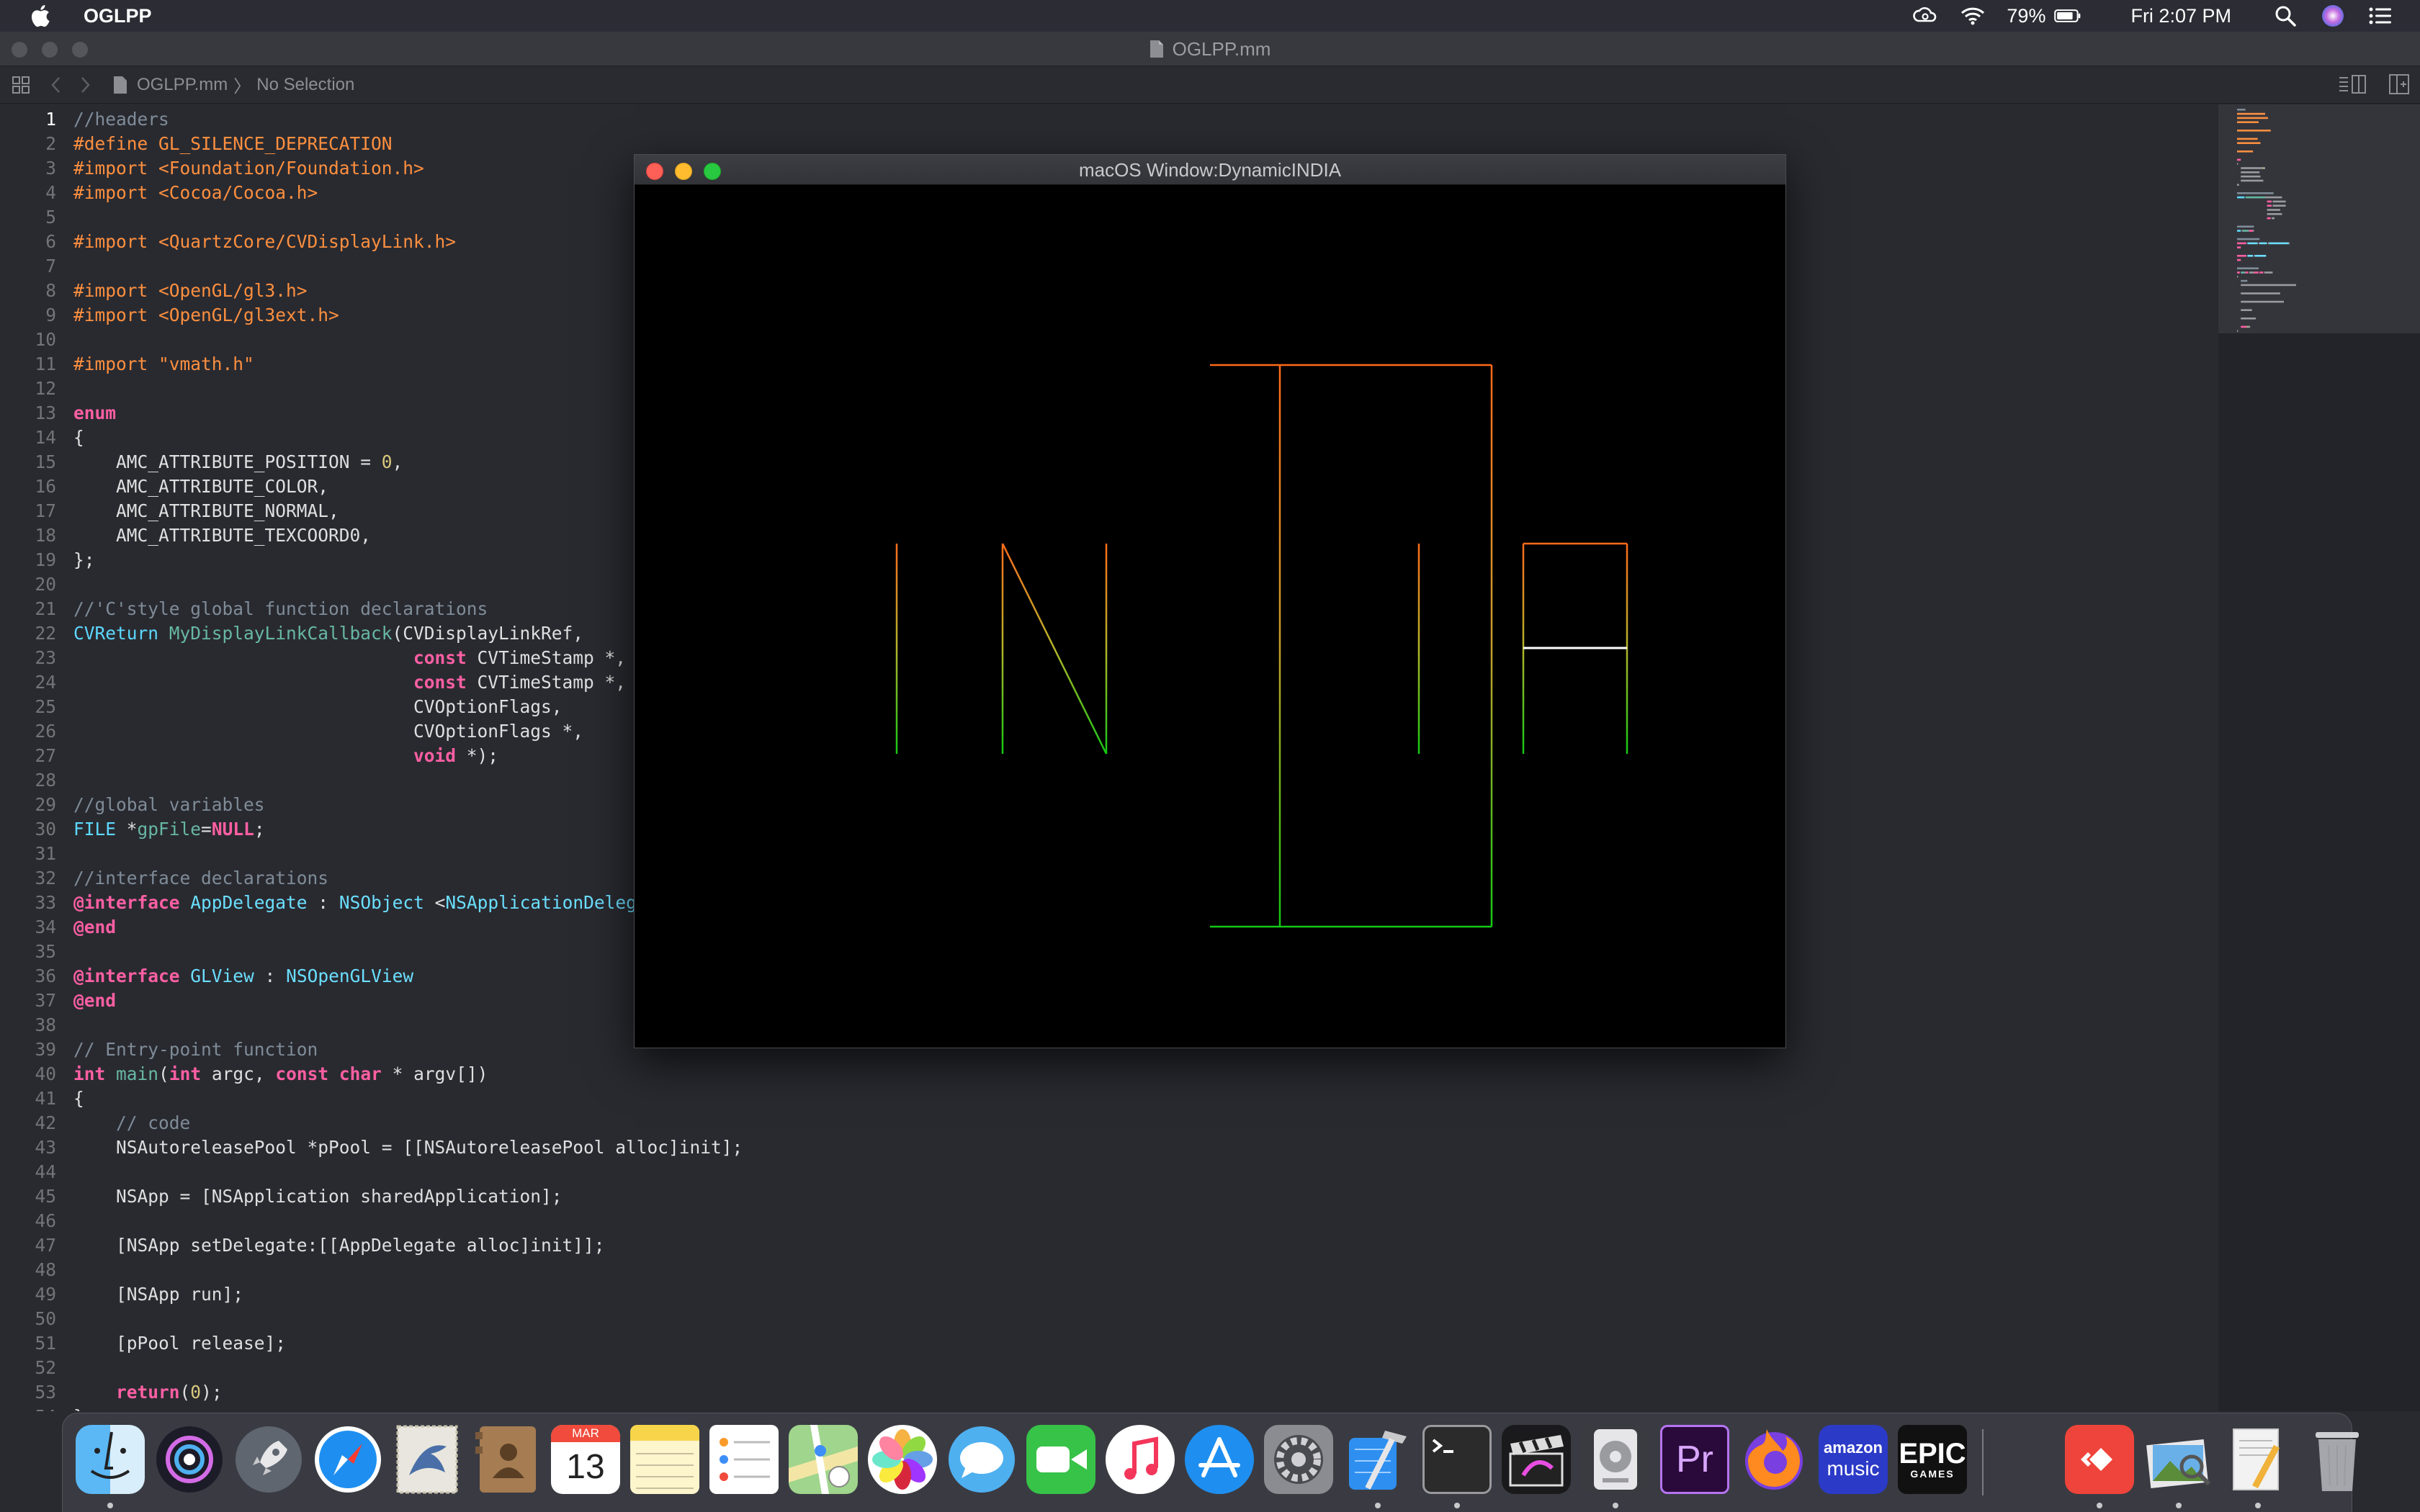 This screenshot has width=2420, height=1512. Describe the element at coordinates (1109, 1221) in the screenshot. I see `code-line: 46` at that location.